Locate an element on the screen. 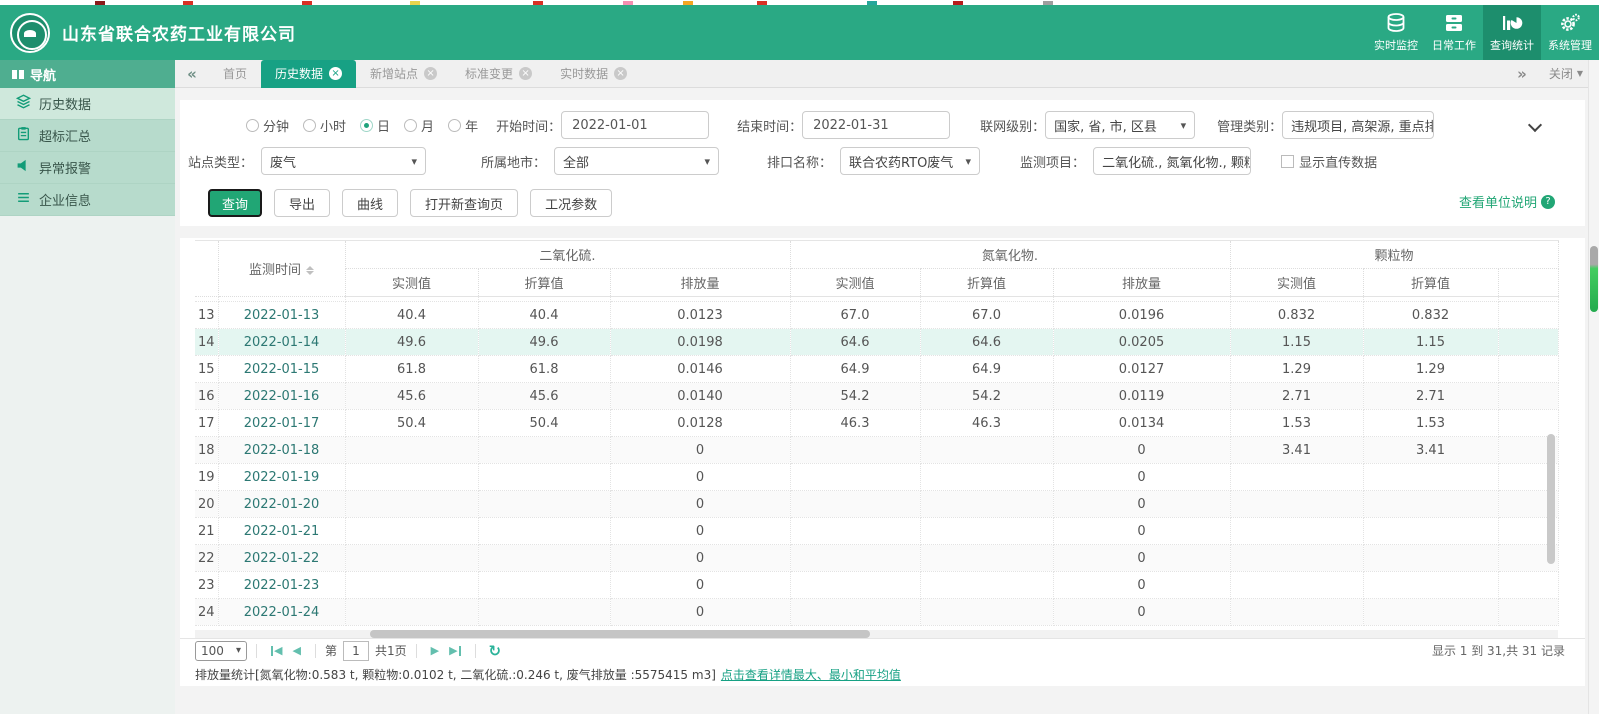 The width and height of the screenshot is (1599, 714). cell-date: 2022-01-15 is located at coordinates (282, 369).